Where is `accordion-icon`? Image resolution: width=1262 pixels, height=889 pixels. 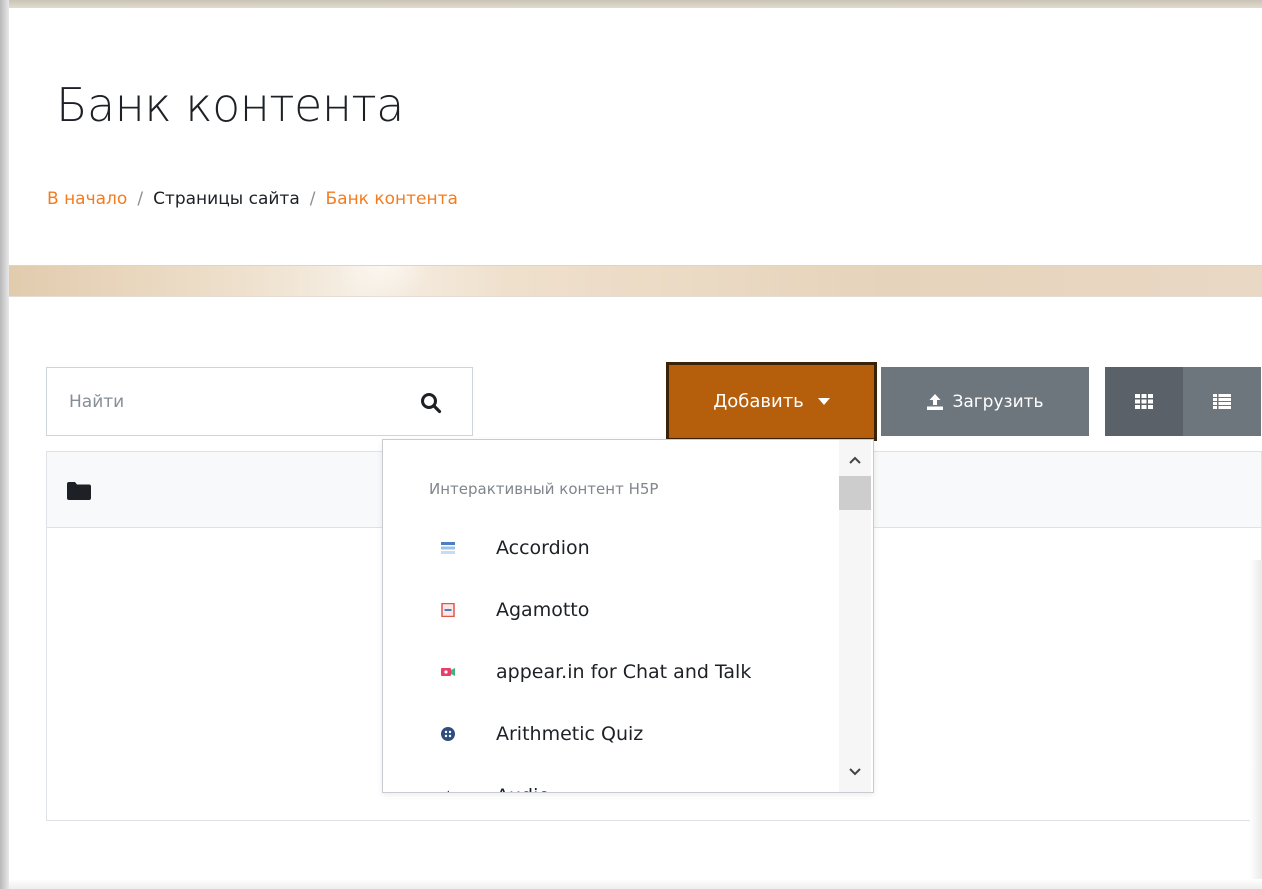
accordion-icon is located at coordinates (448, 548).